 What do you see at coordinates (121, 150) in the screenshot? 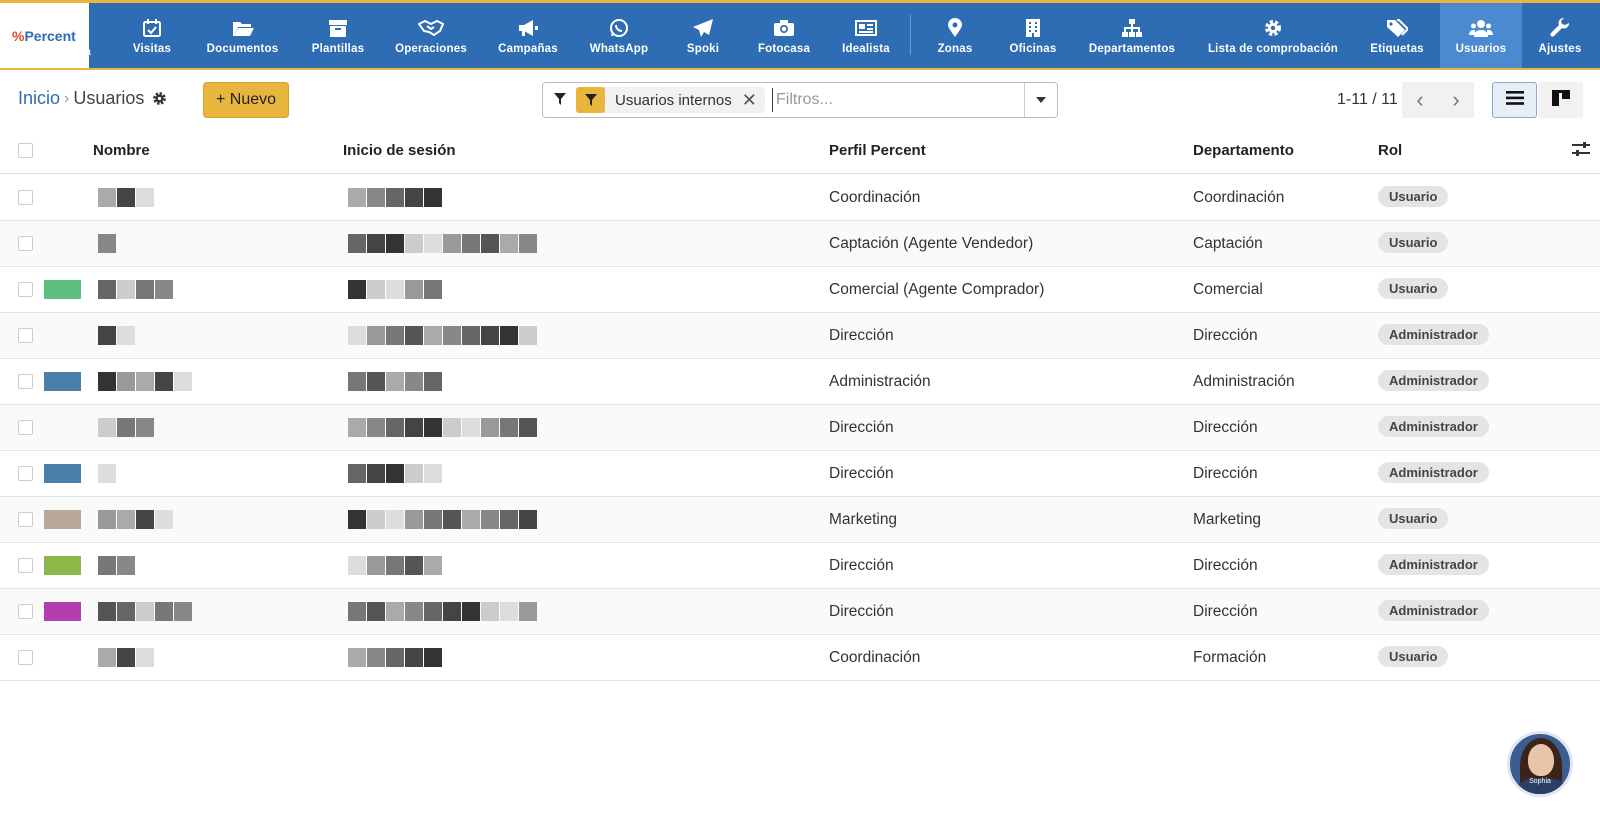
I see `column-header-name: Nombre` at bounding box center [121, 150].